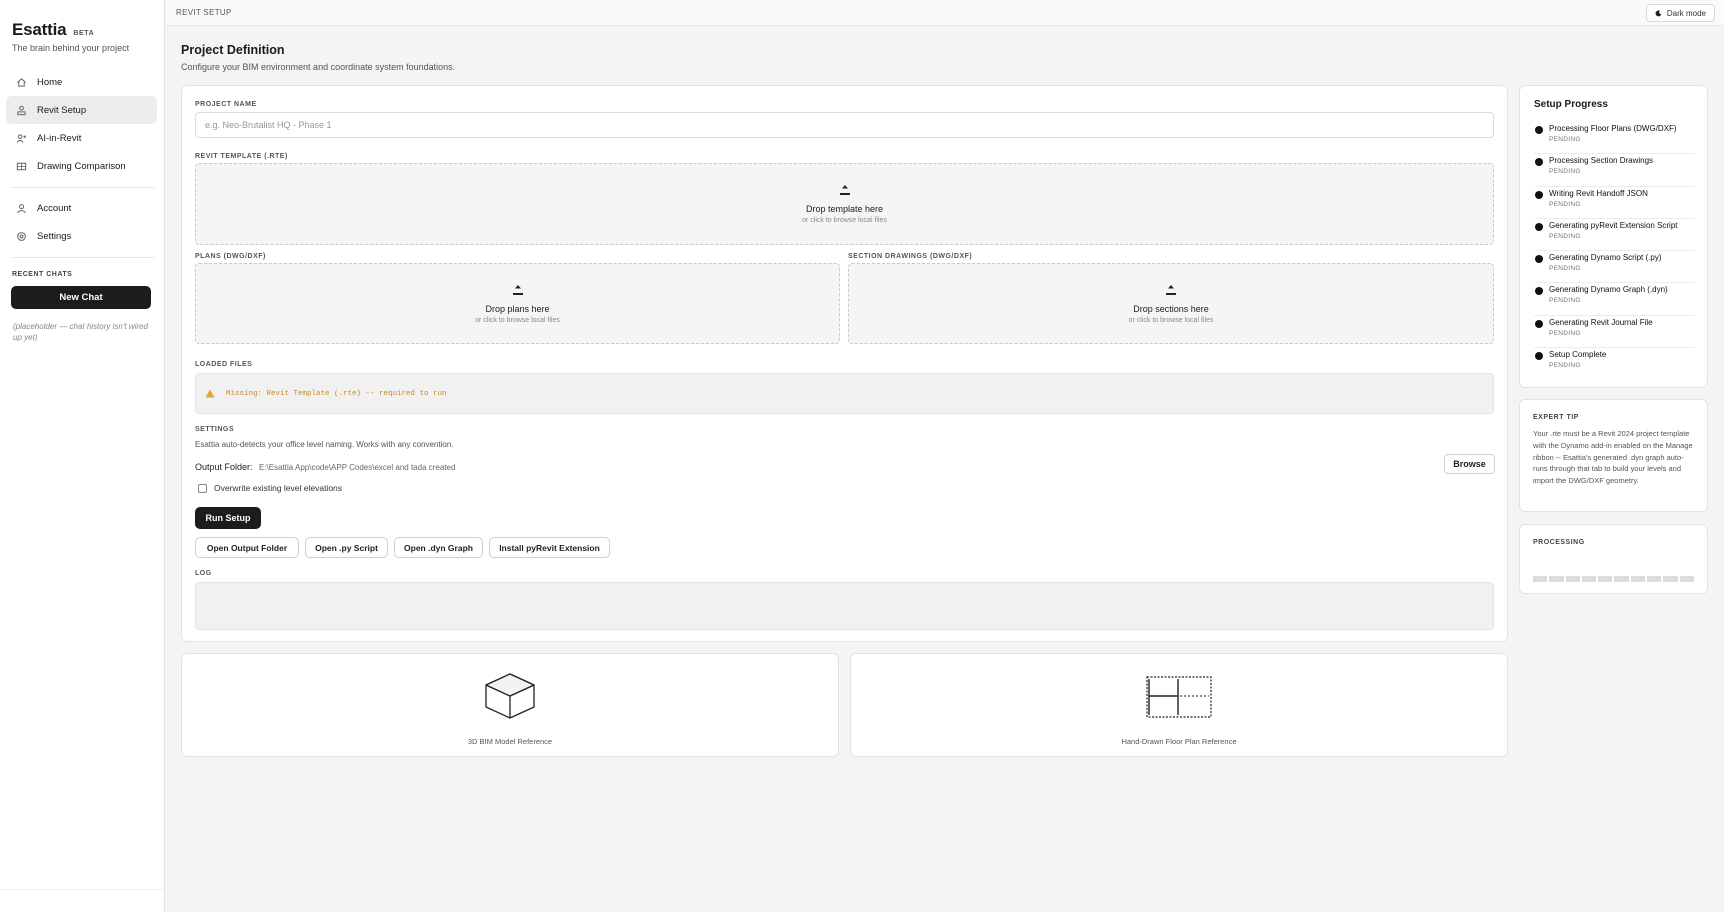 This screenshot has height=912, width=1724. What do you see at coordinates (1613, 128) in the screenshot?
I see `step-label: Processing Floor Plans (DWG/DXF)` at bounding box center [1613, 128].